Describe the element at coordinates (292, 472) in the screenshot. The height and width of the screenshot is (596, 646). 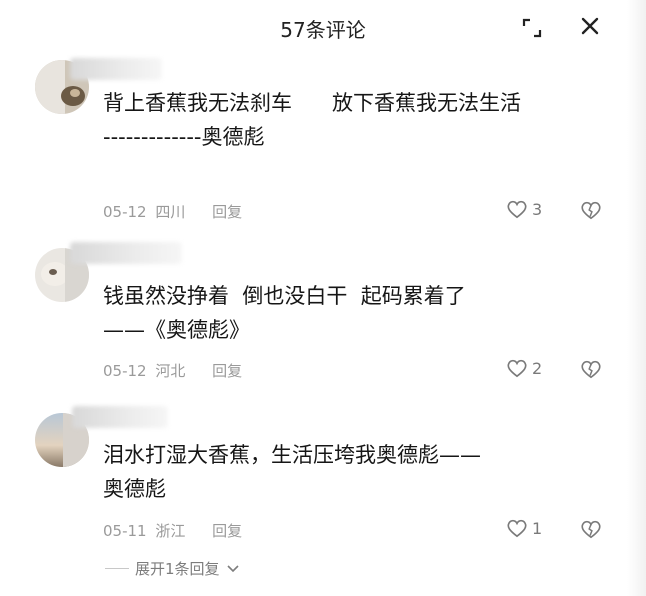
I see `comment-text: 泪水打湿大香蕉，生活压垮我奥德彪—— 奥德彪` at that location.